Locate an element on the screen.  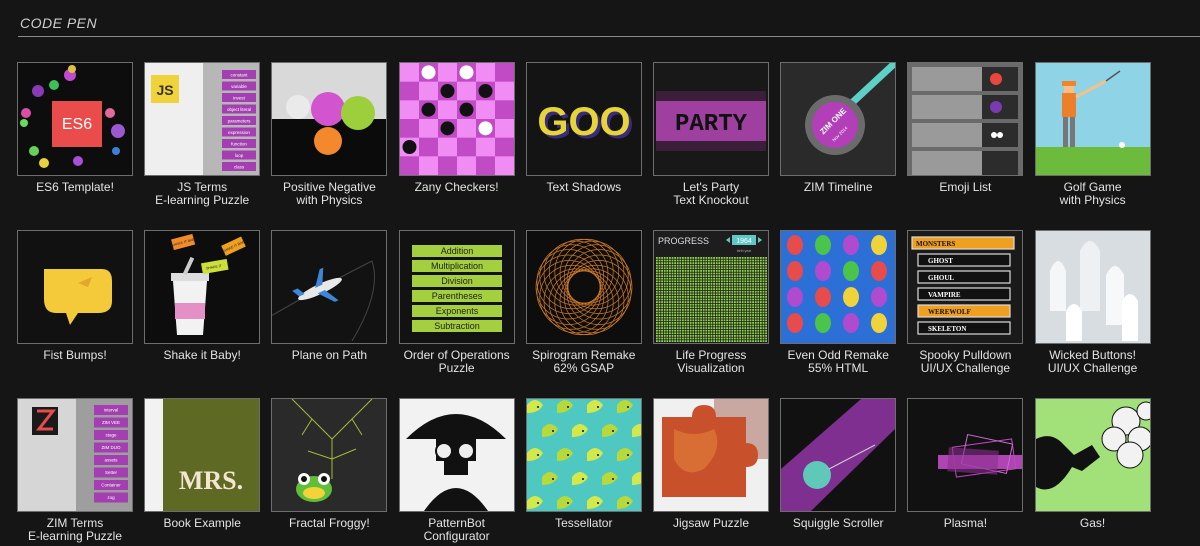
pen-thumbnail: PROGRESS 1964 birth year is located at coordinates (711, 287).